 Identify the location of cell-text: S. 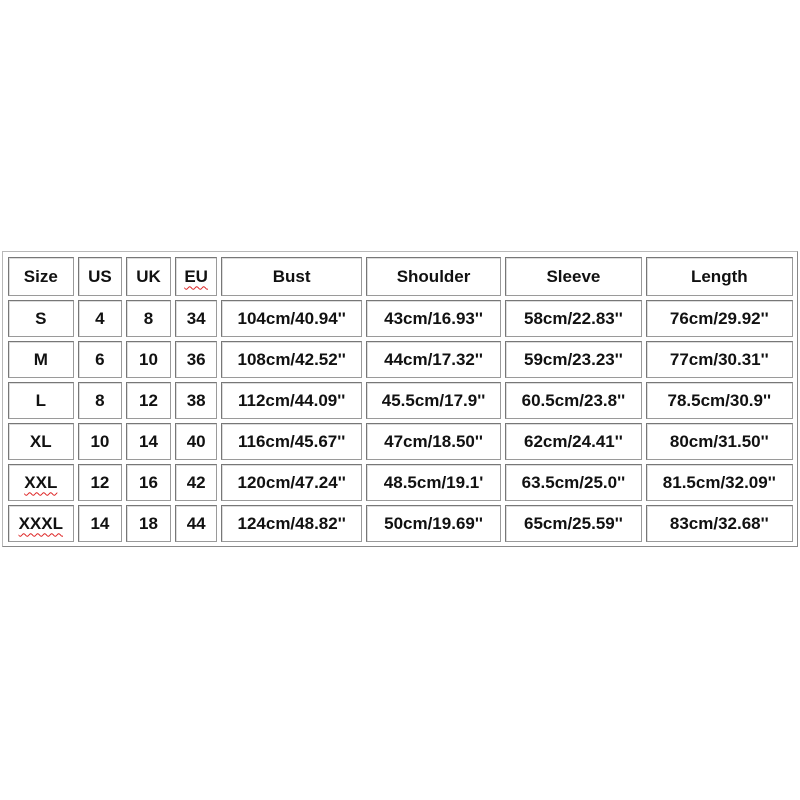
(41, 318).